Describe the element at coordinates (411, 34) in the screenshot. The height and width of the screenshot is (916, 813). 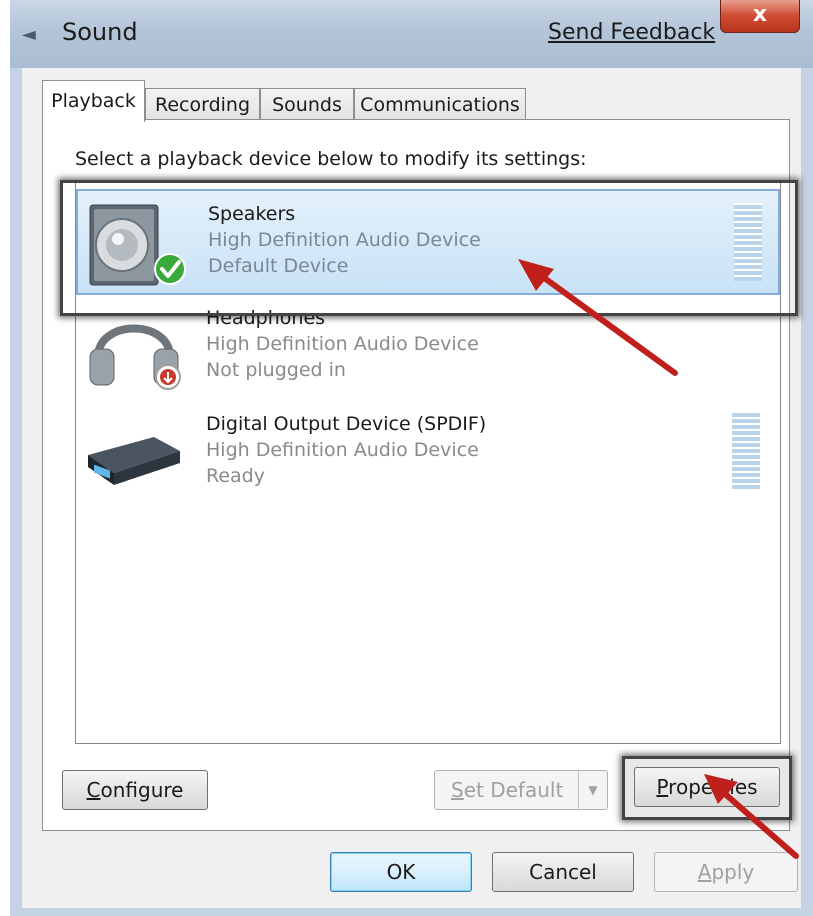
I see `title-bar: ◄ Sound Send Feedback x` at that location.